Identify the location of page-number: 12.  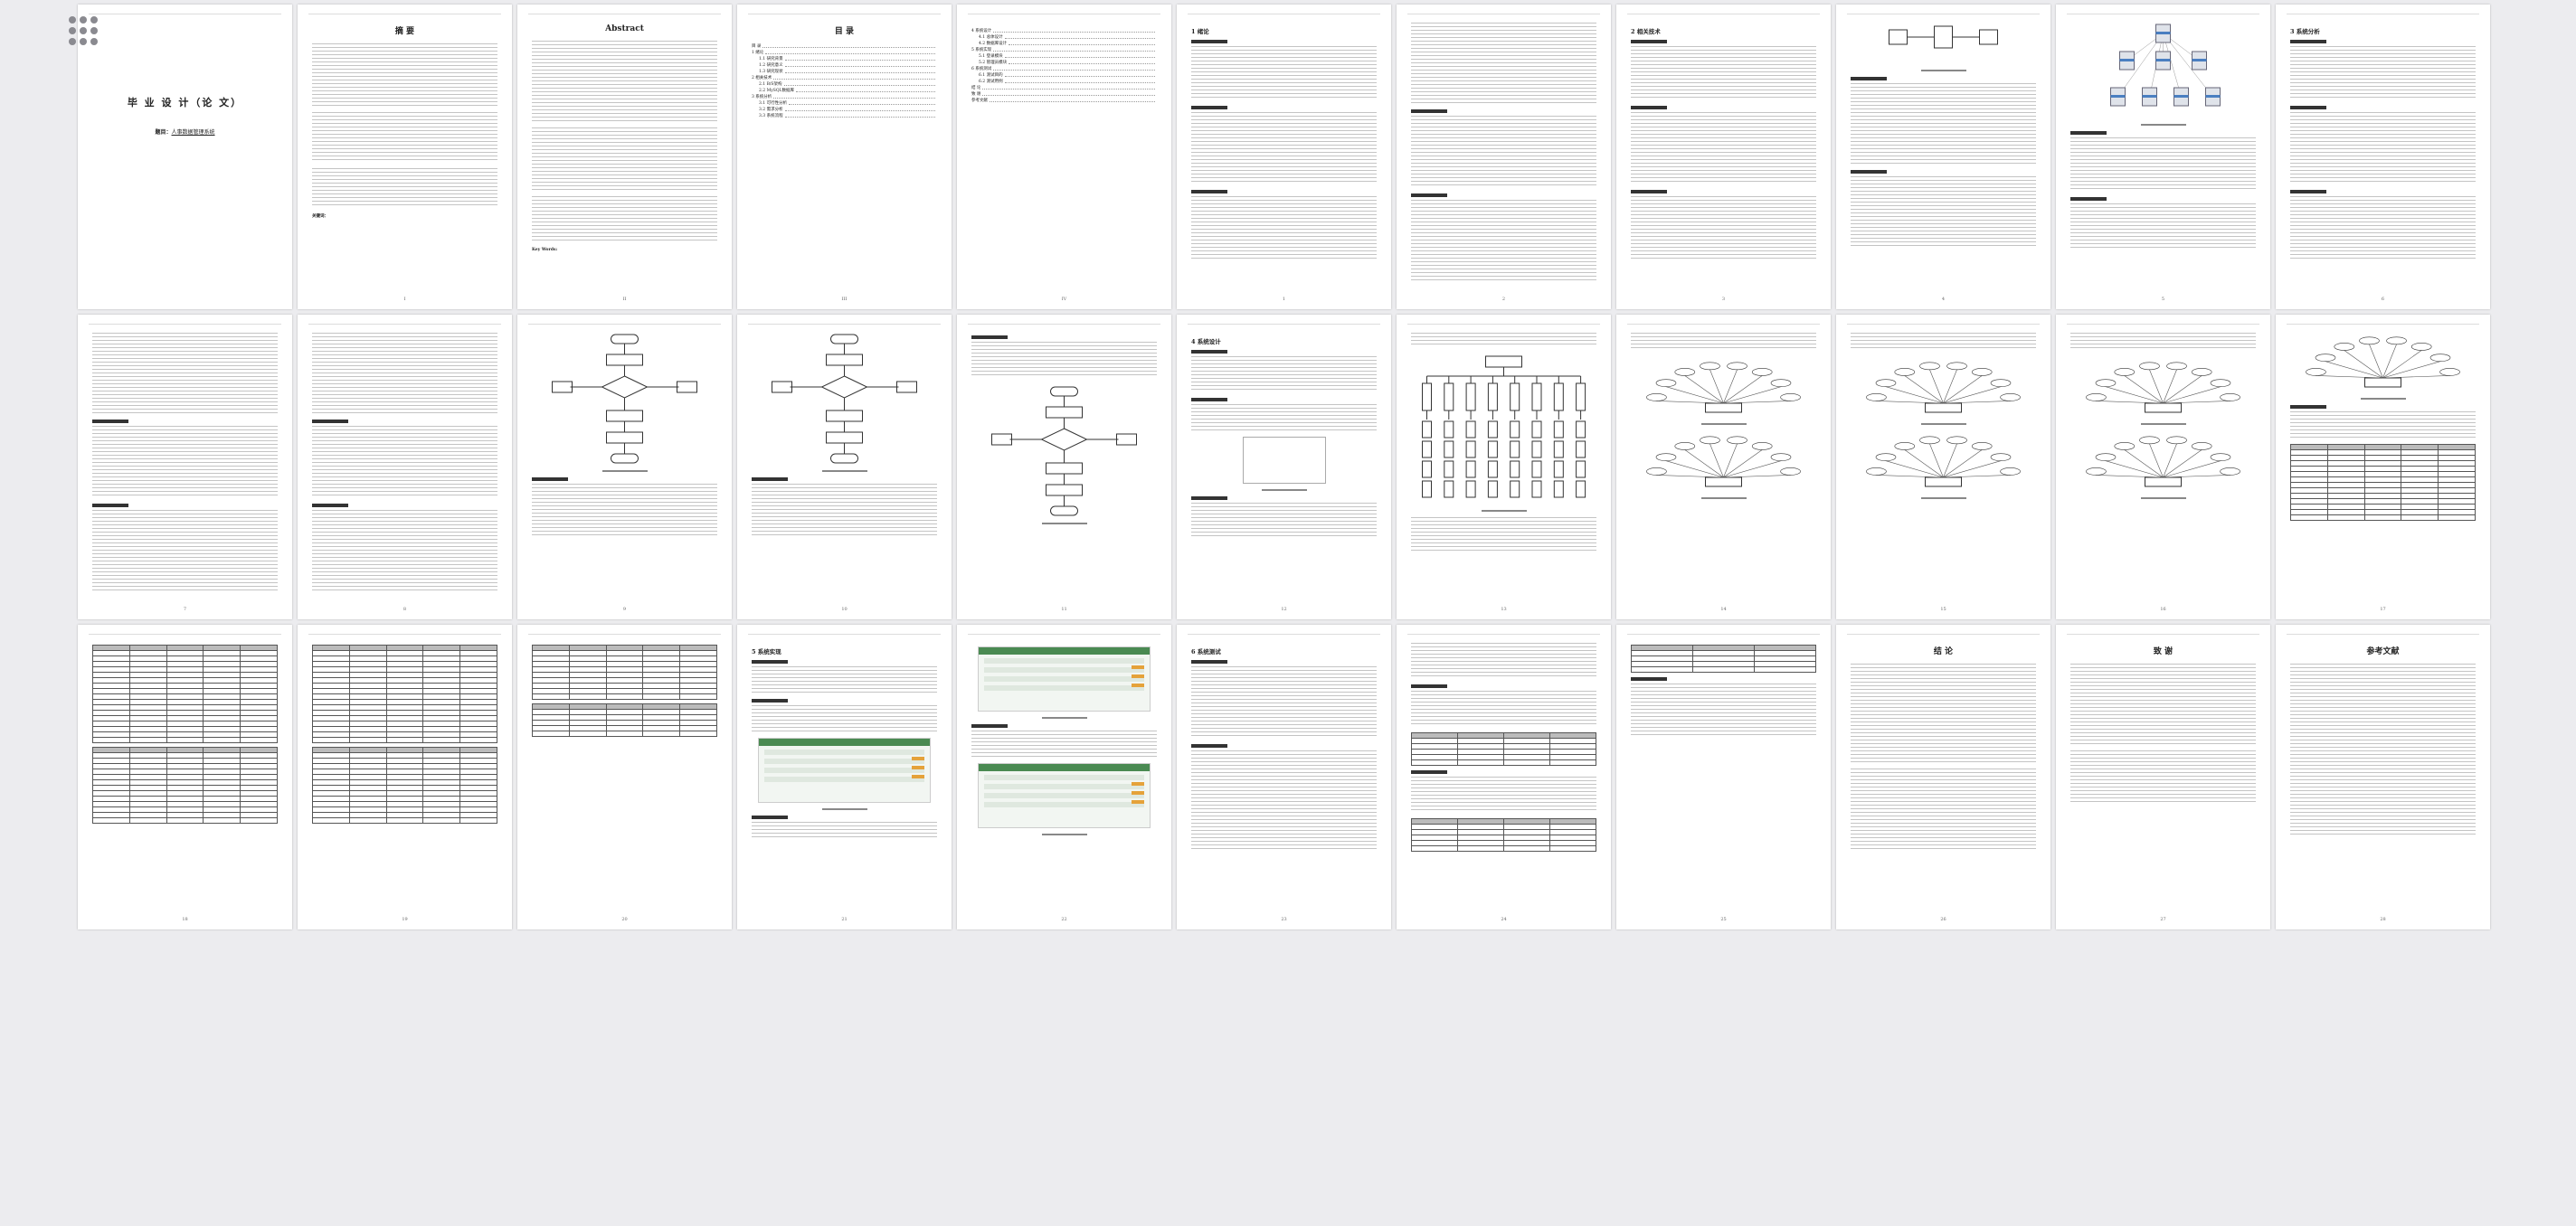
(1284, 609).